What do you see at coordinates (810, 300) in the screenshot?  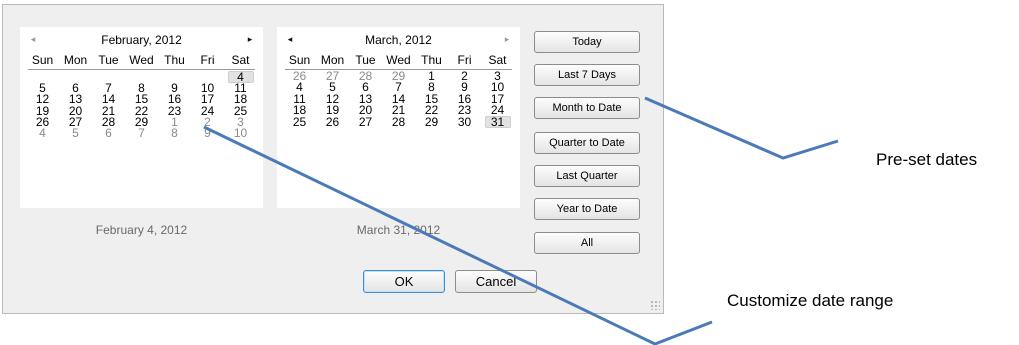 I see `customize-range-label: Customize date range` at bounding box center [810, 300].